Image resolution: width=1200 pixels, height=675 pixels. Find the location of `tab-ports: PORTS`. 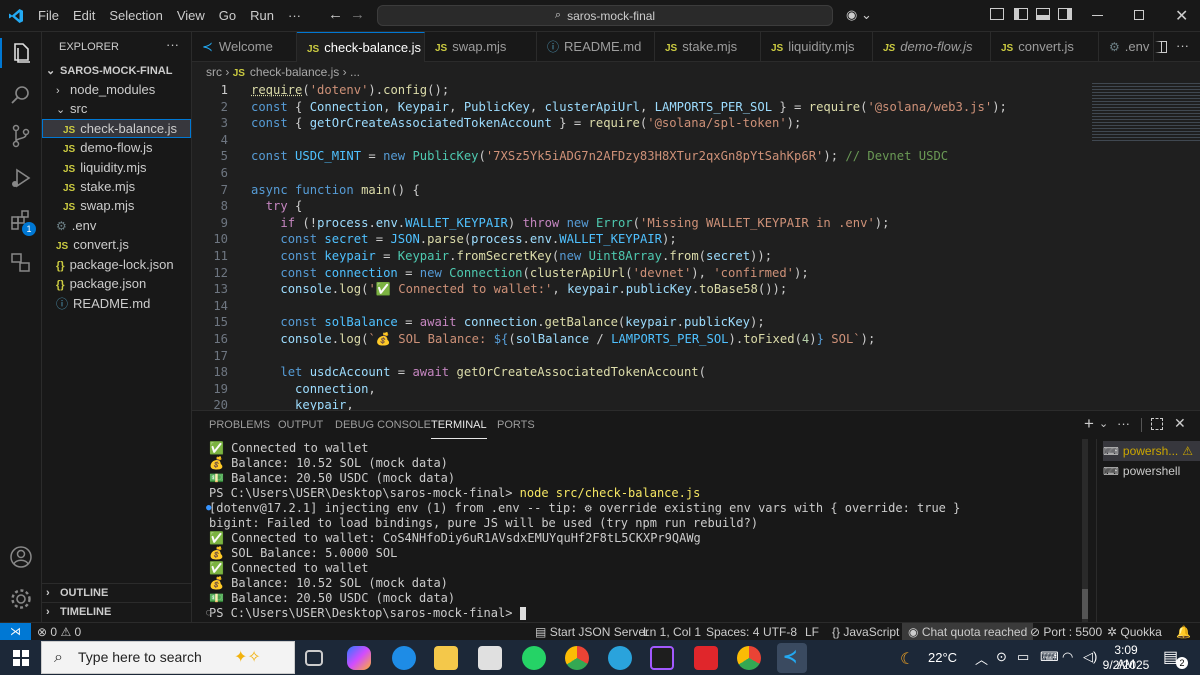

tab-ports: PORTS is located at coordinates (516, 425).